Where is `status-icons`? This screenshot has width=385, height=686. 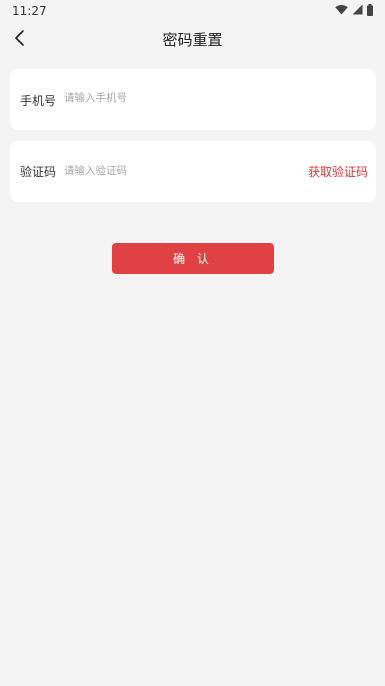 status-icons is located at coordinates (354, 11).